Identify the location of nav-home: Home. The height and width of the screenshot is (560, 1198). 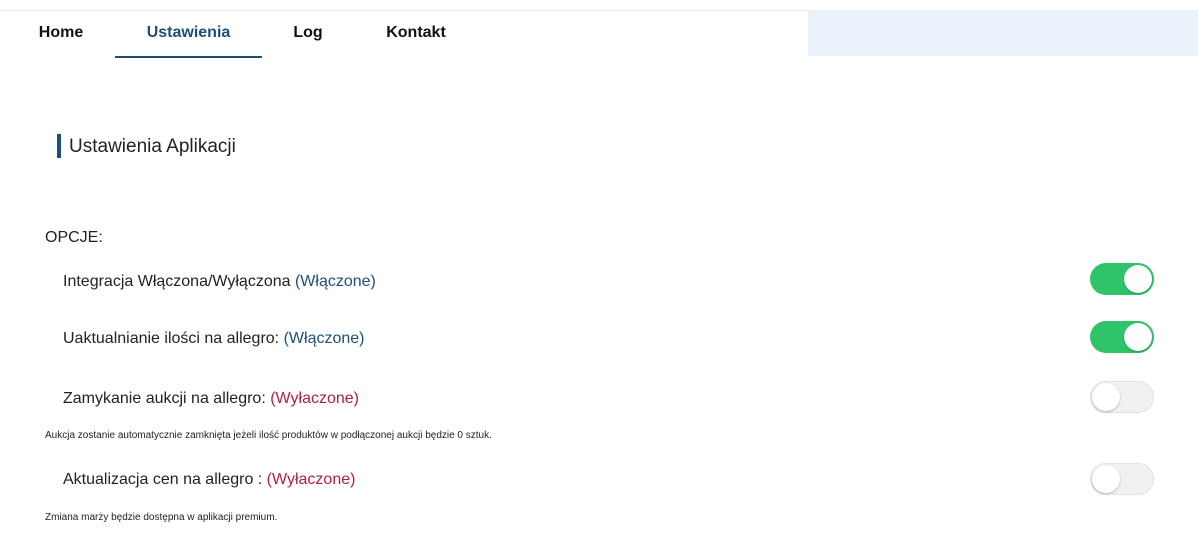
(61, 33).